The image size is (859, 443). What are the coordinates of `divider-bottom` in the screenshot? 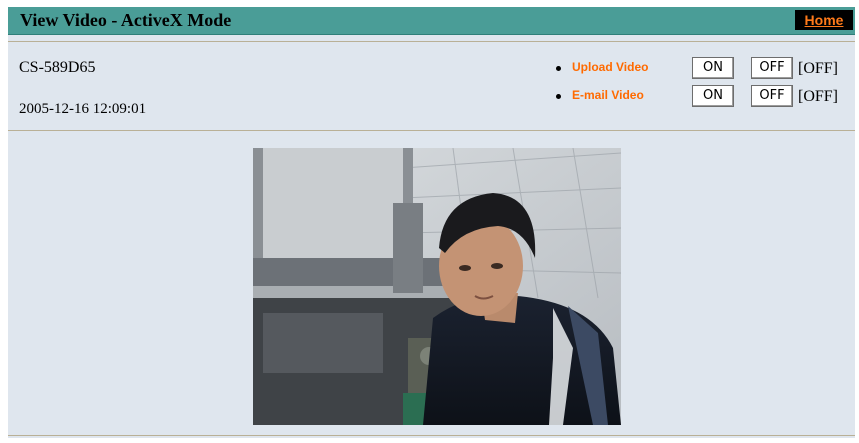 It's located at (431, 435).